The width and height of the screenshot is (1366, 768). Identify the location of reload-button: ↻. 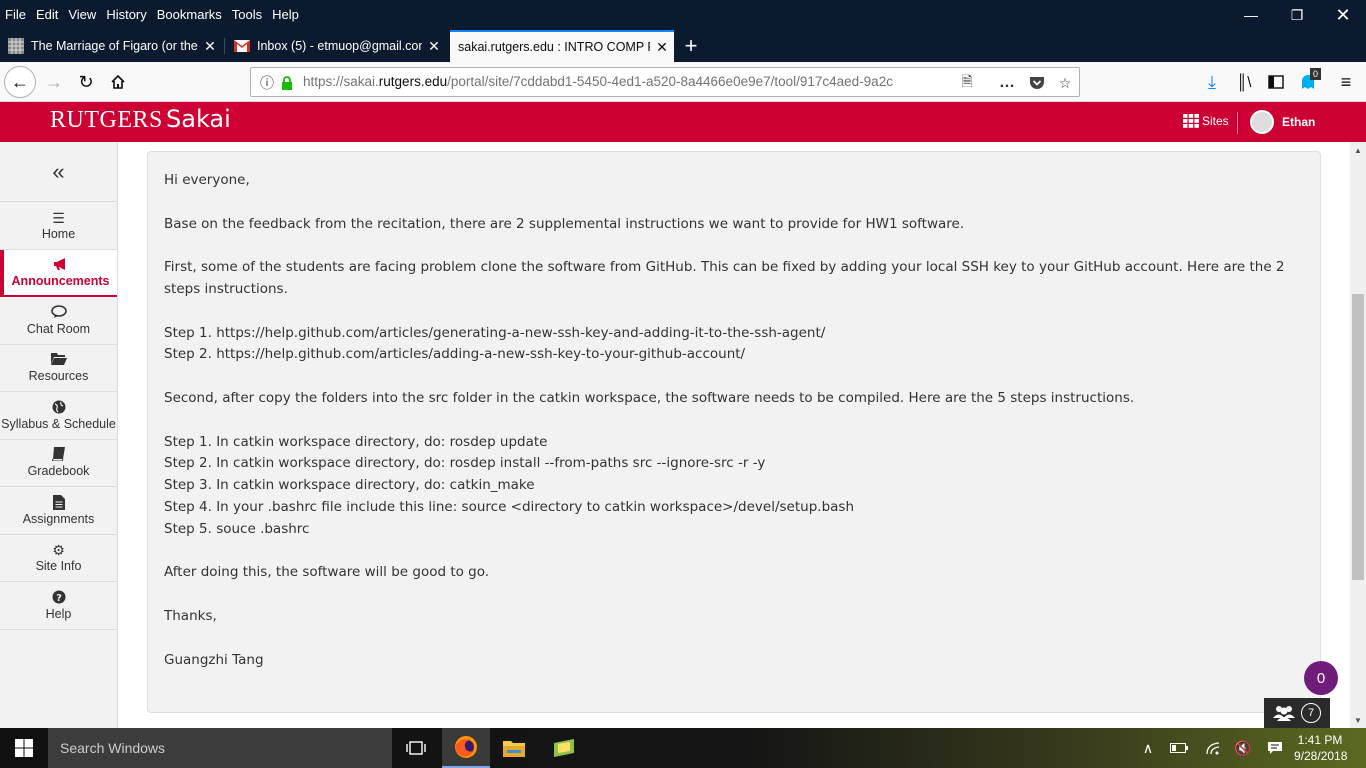
(86, 82).